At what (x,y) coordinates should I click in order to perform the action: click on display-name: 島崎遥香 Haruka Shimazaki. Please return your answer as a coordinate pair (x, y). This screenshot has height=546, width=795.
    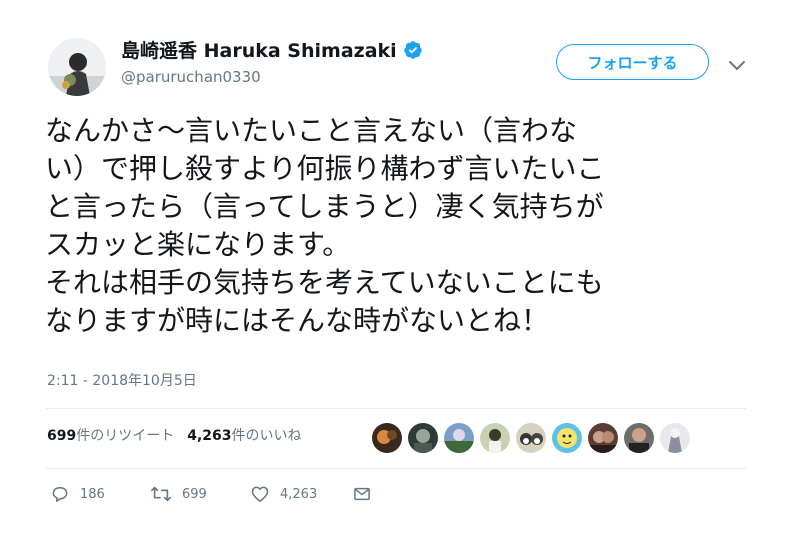
    Looking at the image, I should click on (259, 49).